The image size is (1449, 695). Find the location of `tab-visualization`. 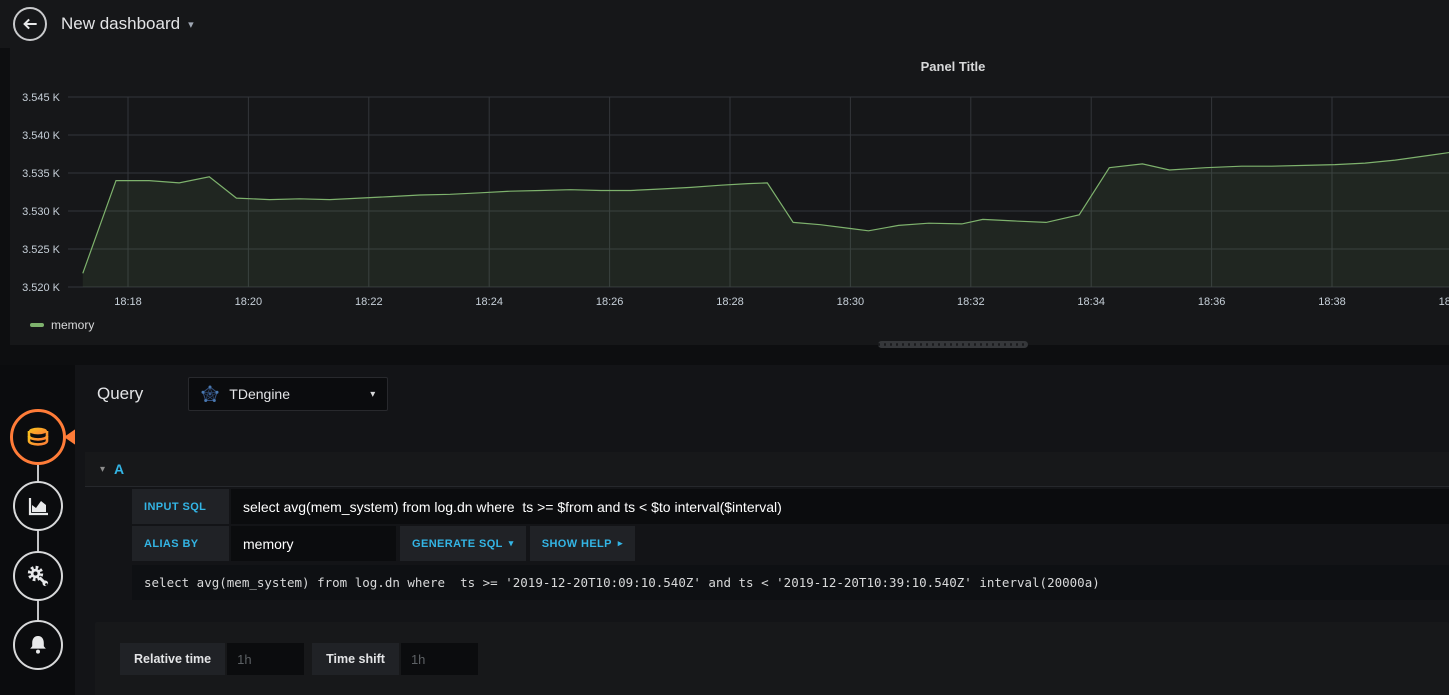

tab-visualization is located at coordinates (38, 506).